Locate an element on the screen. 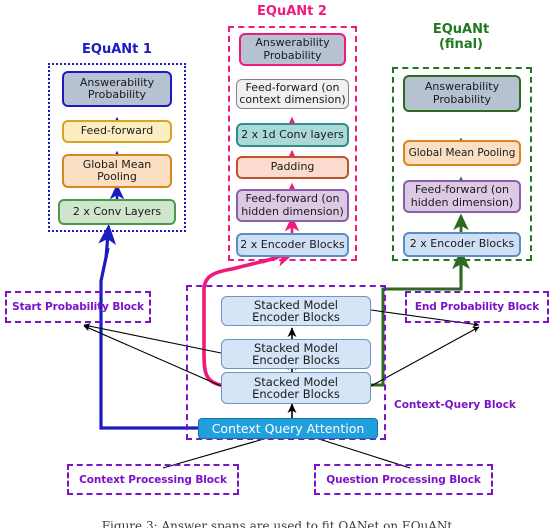  equant1-node-answerability: Answerability Probability is located at coordinates (117, 89).